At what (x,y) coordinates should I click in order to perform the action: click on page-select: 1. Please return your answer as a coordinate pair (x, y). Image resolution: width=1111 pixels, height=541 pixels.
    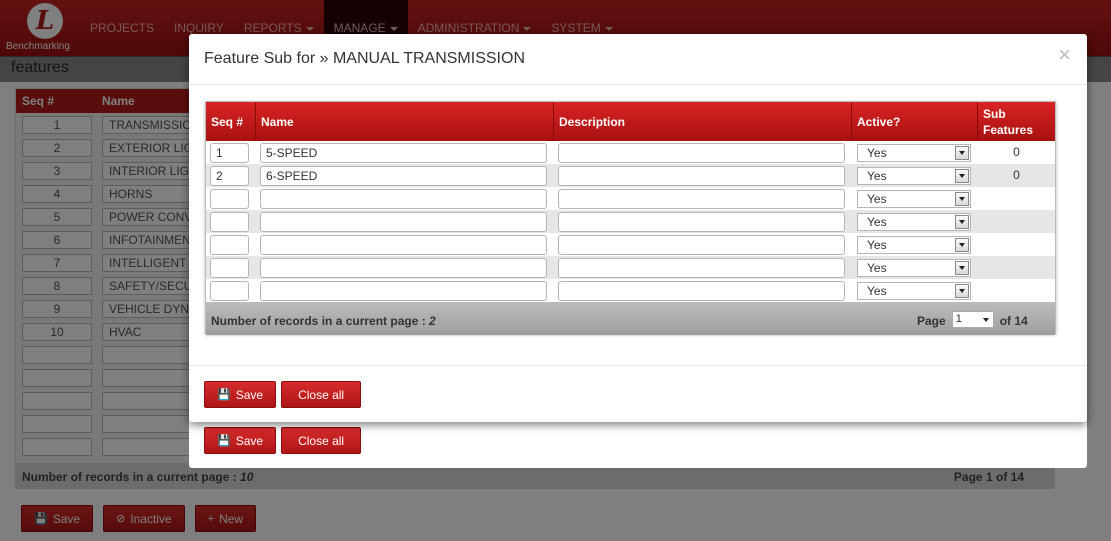
    Looking at the image, I should click on (972, 319).